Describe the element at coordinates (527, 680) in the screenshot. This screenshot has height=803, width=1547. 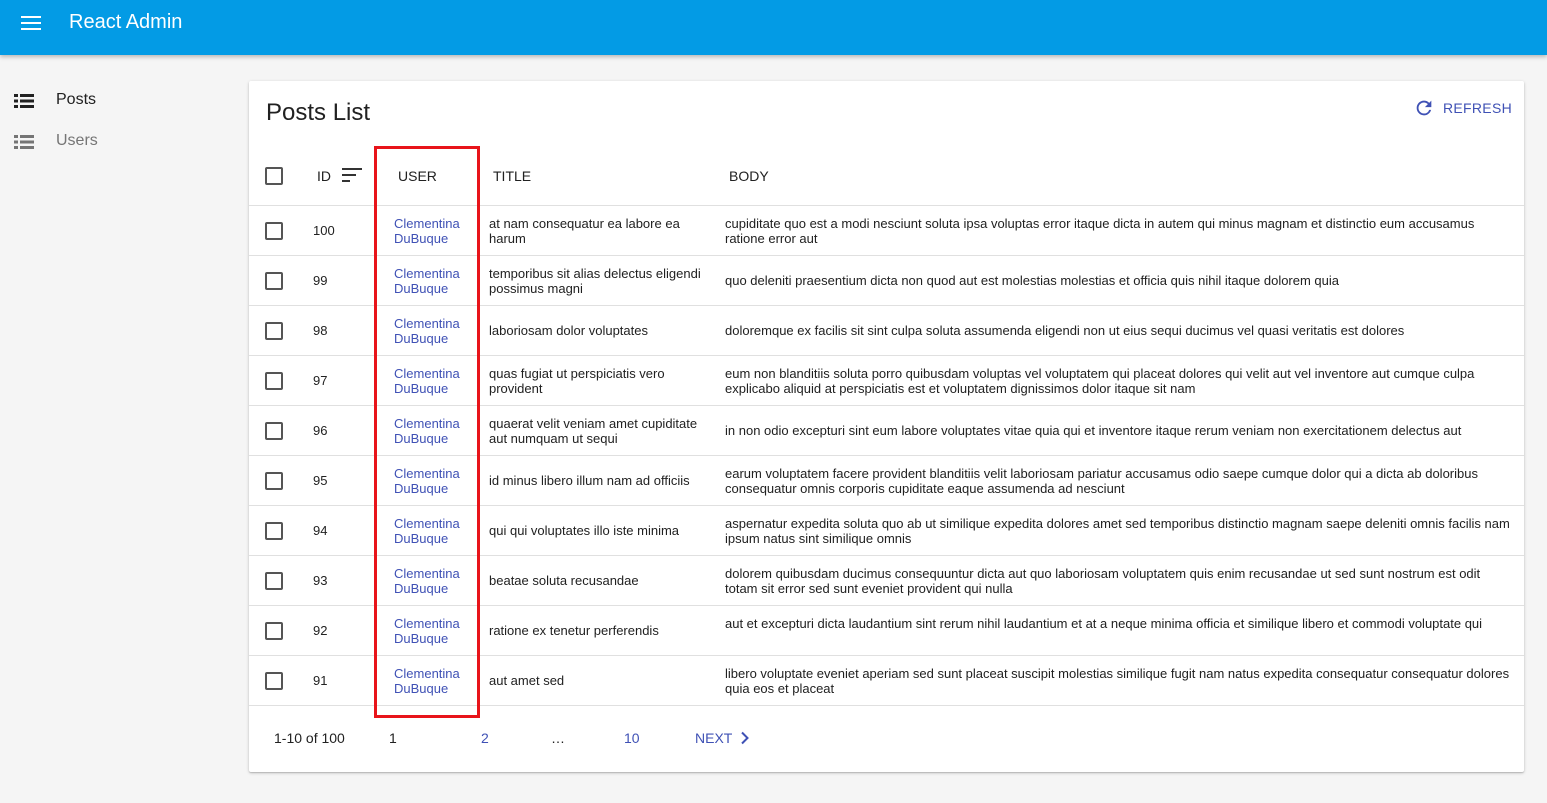
I see `cell-title: aut amet sed` at that location.